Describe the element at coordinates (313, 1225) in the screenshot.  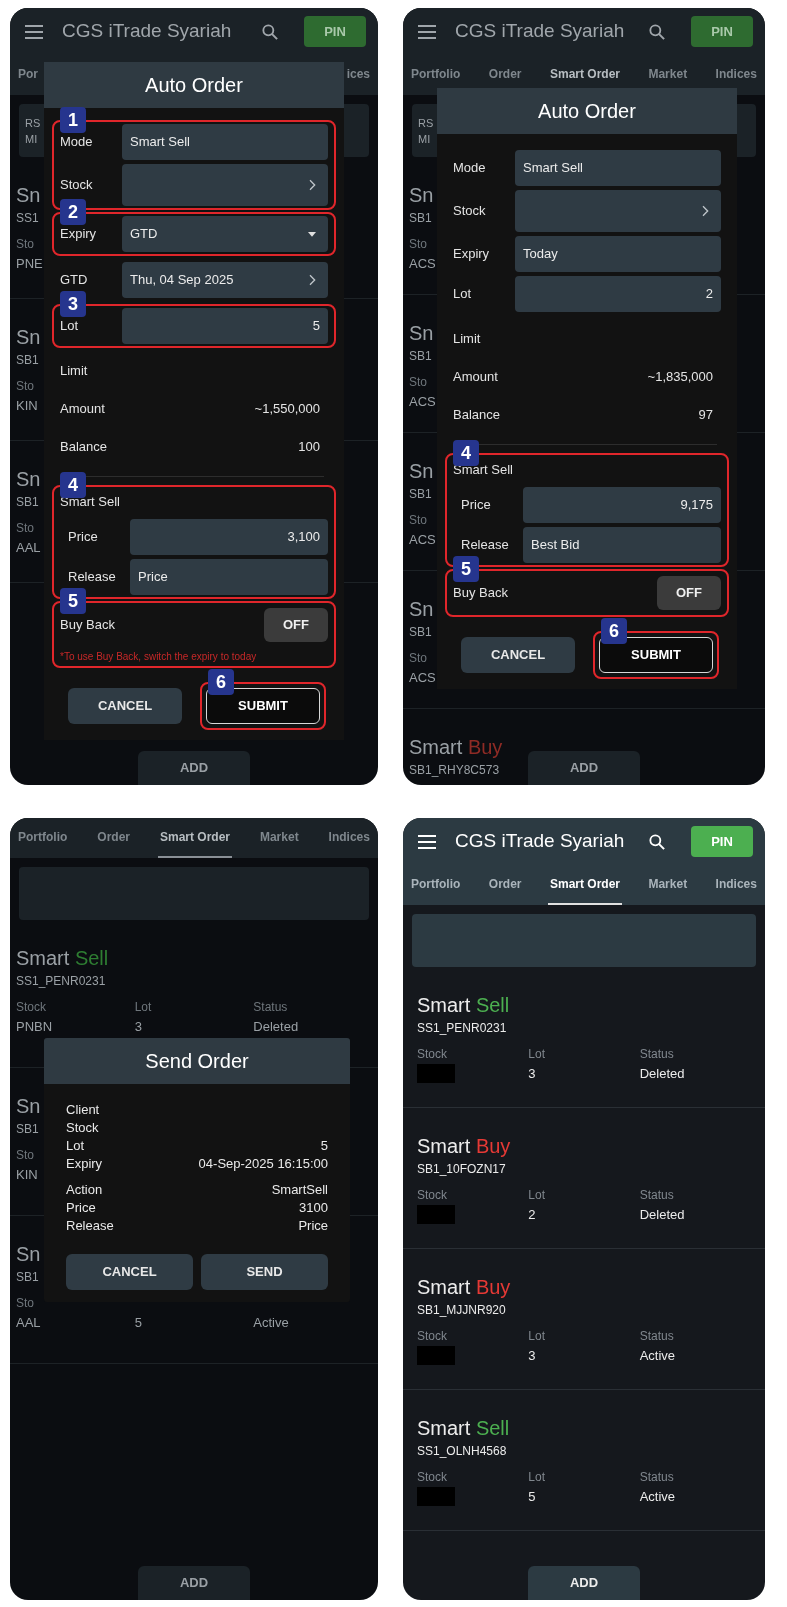
I see `detail-value: Price` at that location.